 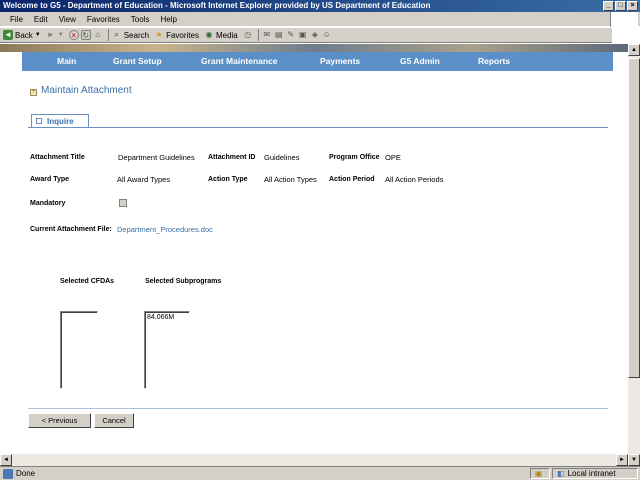 I want to click on attachment-title-value: Department Guidelines, so click(x=156, y=157).